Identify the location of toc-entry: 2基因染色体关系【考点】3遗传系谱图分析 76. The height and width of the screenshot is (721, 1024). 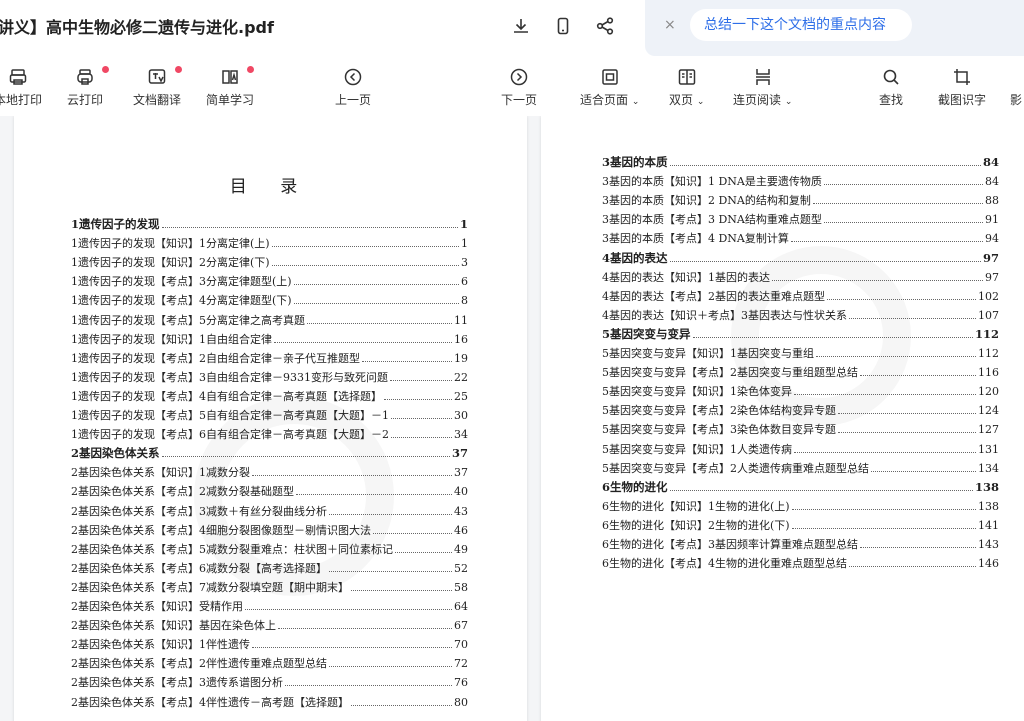
(269, 682).